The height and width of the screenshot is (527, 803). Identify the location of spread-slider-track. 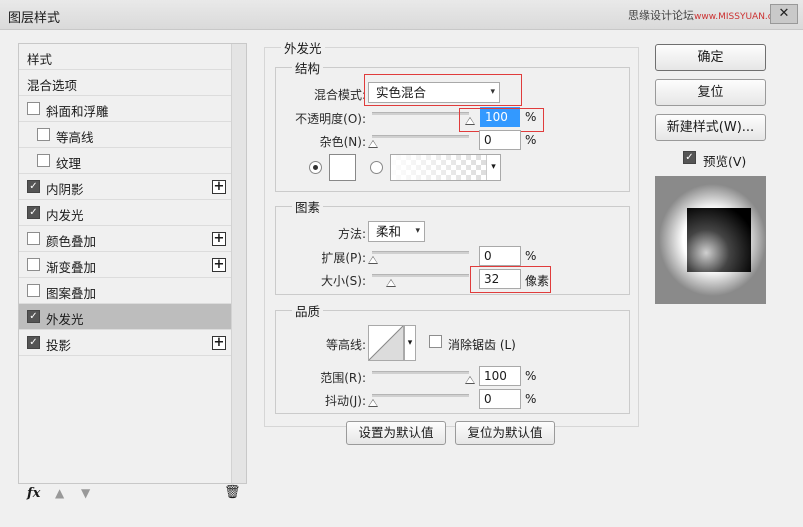
(420, 252).